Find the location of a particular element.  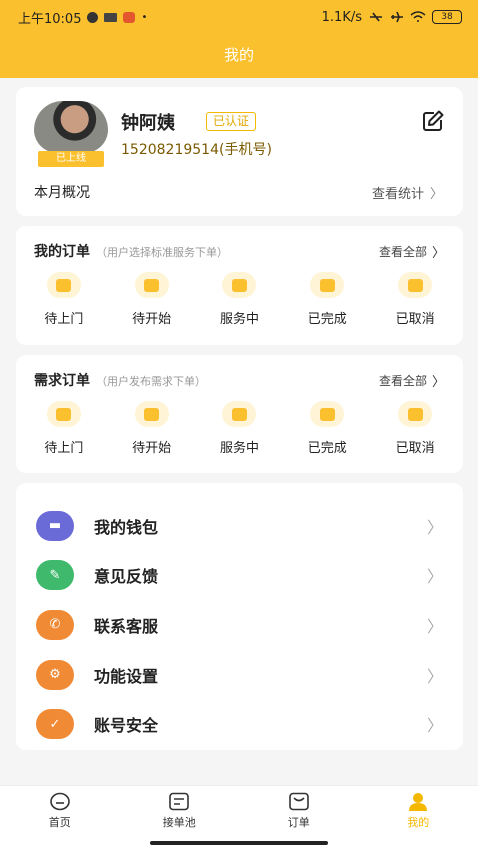

network-speed: 1.1K/s is located at coordinates (341, 17).